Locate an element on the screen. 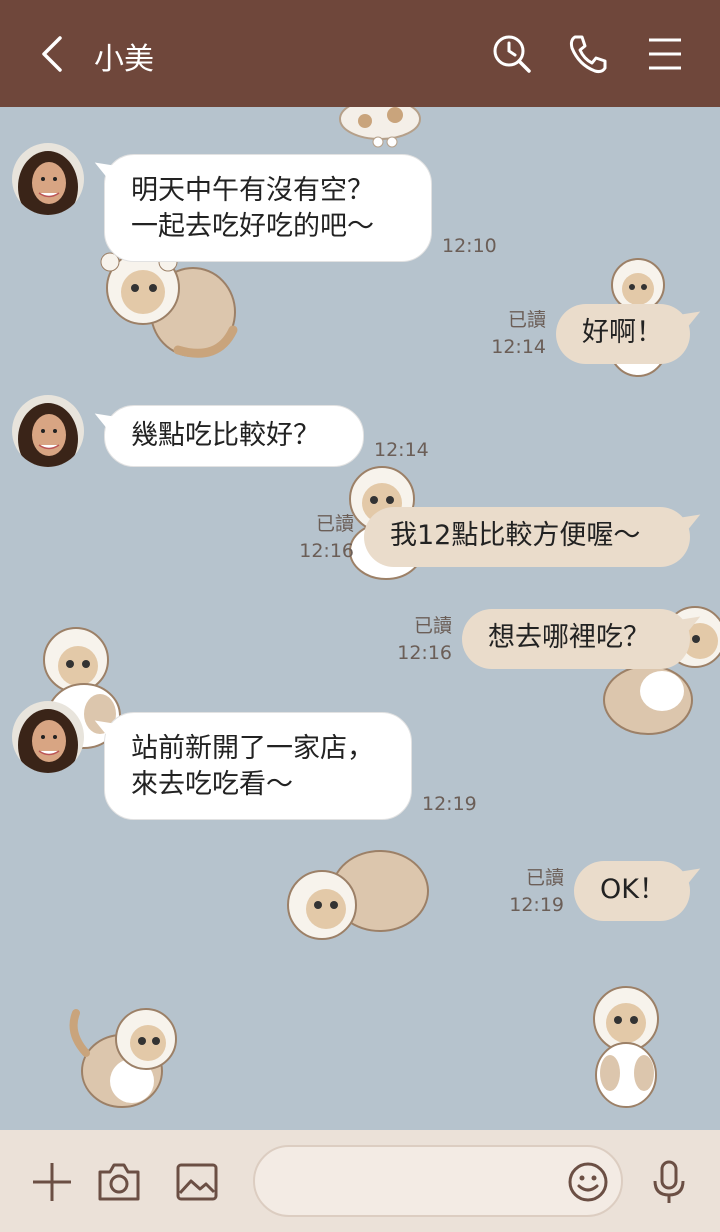 This screenshot has height=1232, width=720. message-meta: 已讀 12:19 is located at coordinates (531, 892).